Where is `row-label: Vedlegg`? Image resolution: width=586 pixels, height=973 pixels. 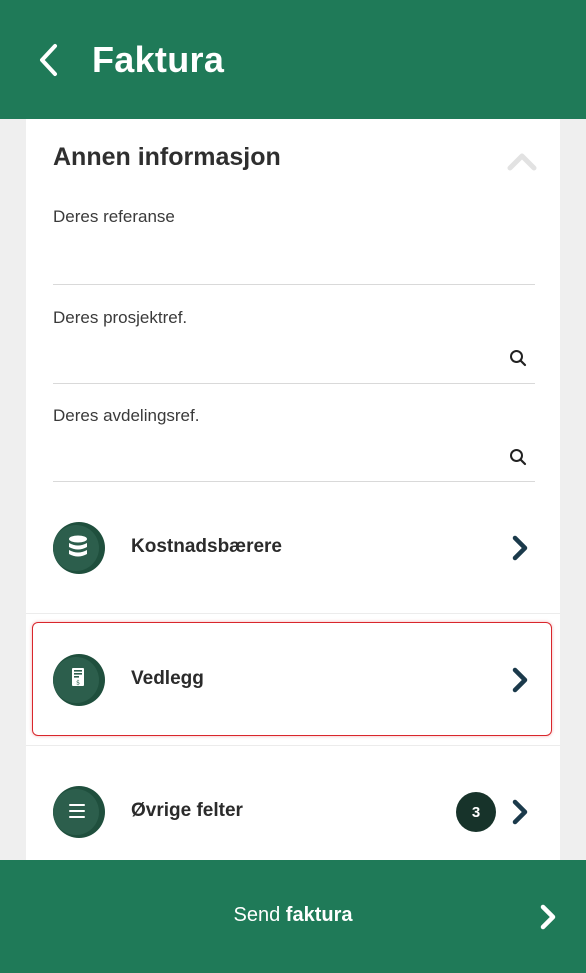
row-label: Vedlegg is located at coordinates (167, 678).